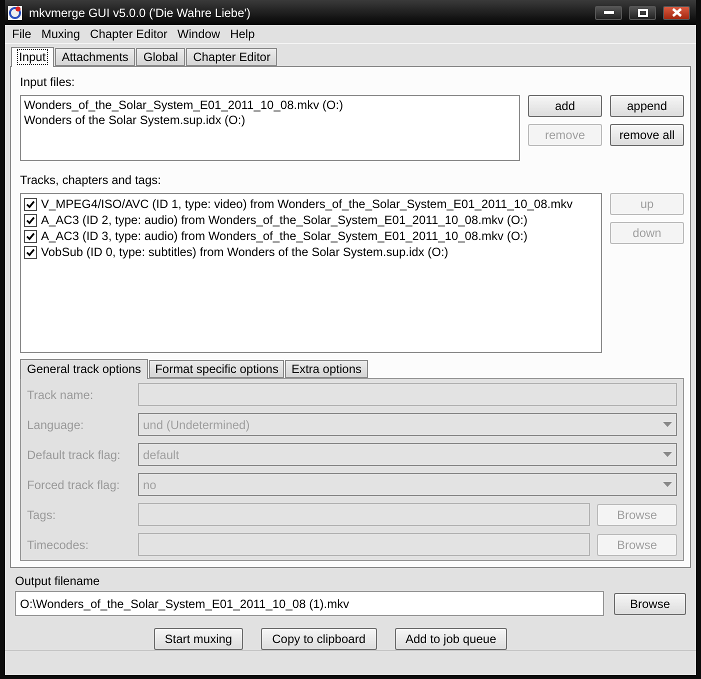  I want to click on field-label: Language:, so click(56, 425).